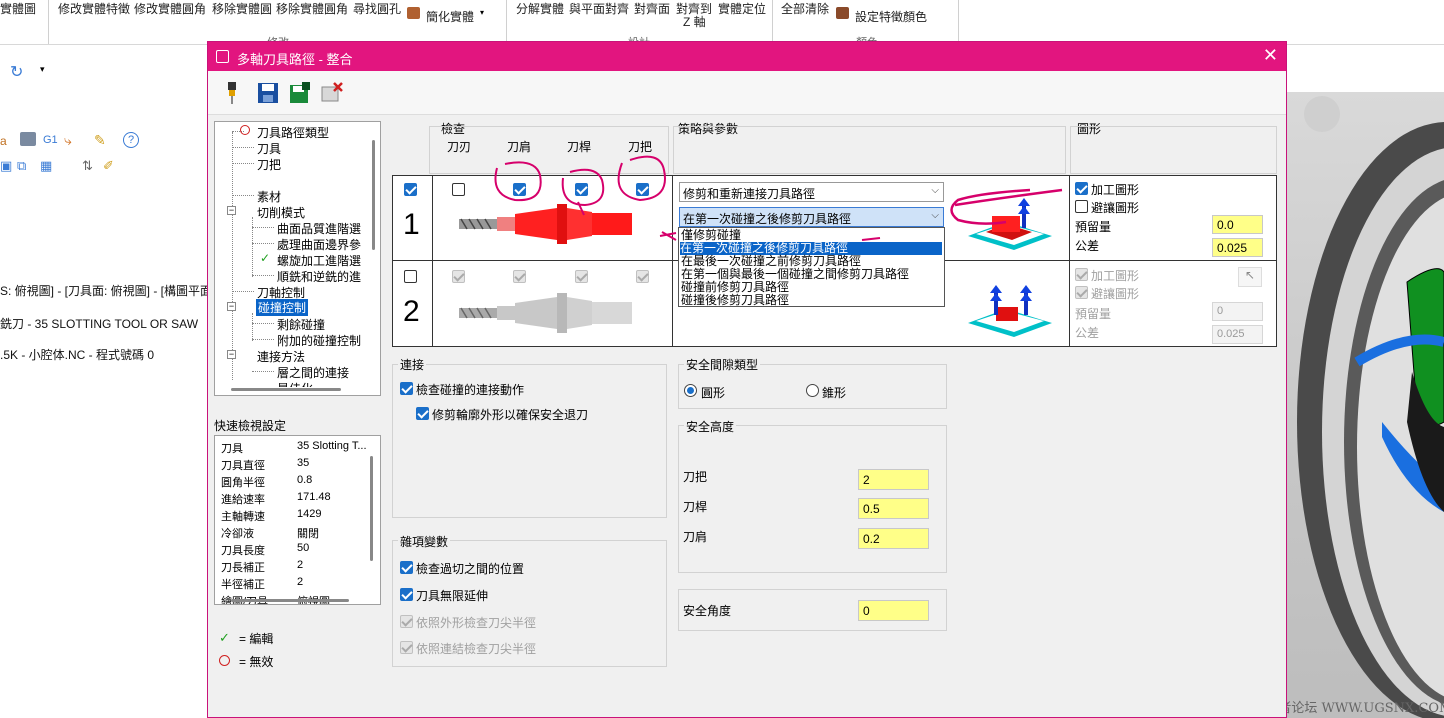 Image resolution: width=1444 pixels, height=718 pixels. I want to click on cursor-pick-icon: ↖, so click(1250, 277).